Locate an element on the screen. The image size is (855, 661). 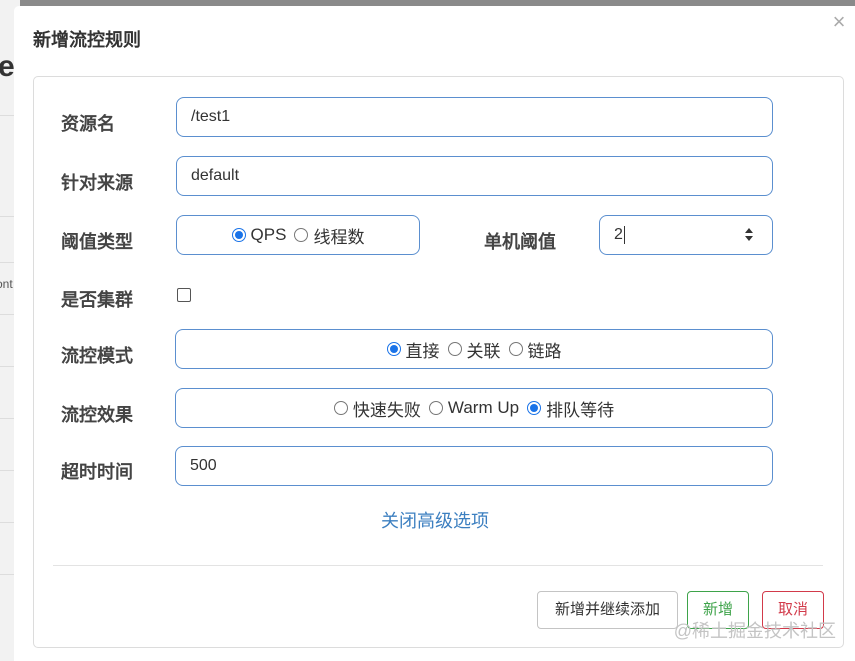
control-mode-relate: 关联 is located at coordinates (474, 349).